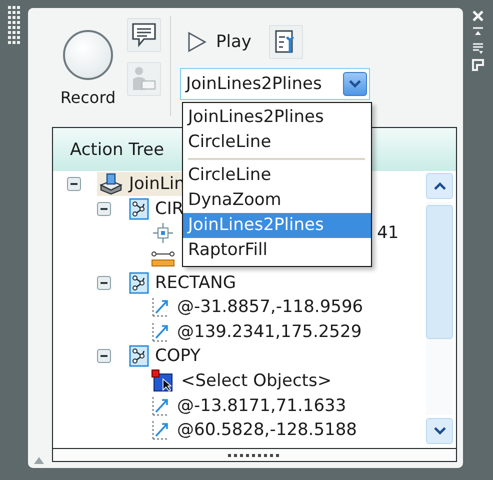  I want to click on tree-node-label: RECTANG, so click(195, 282).